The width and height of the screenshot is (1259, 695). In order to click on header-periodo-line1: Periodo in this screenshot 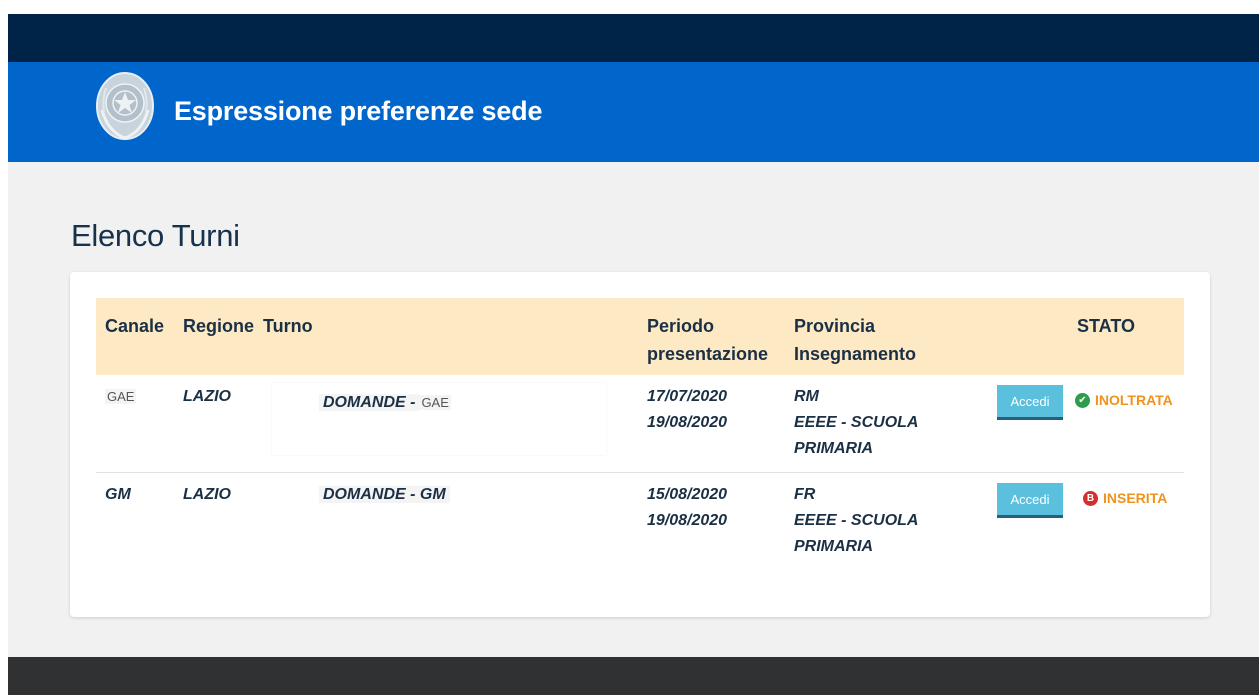, I will do `click(681, 326)`.